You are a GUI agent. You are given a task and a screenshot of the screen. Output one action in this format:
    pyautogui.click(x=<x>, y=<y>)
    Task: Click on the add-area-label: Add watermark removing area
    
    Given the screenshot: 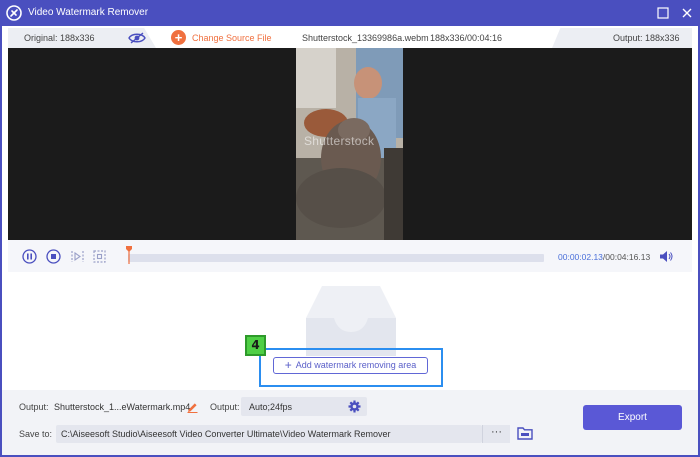 What is the action you would take?
    pyautogui.click(x=356, y=365)
    